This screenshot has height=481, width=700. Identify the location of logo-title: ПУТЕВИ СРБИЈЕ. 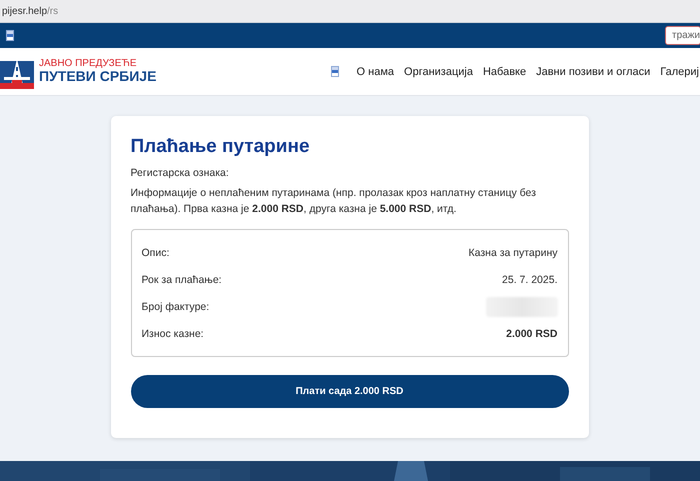
(97, 76).